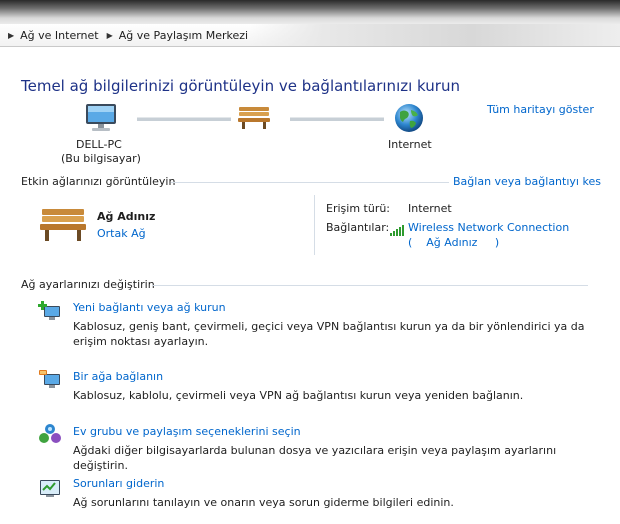 The height and width of the screenshot is (524, 620). What do you see at coordinates (118, 376) in the screenshot?
I see `task-connect-network-link: Bir ağa bağlanın` at bounding box center [118, 376].